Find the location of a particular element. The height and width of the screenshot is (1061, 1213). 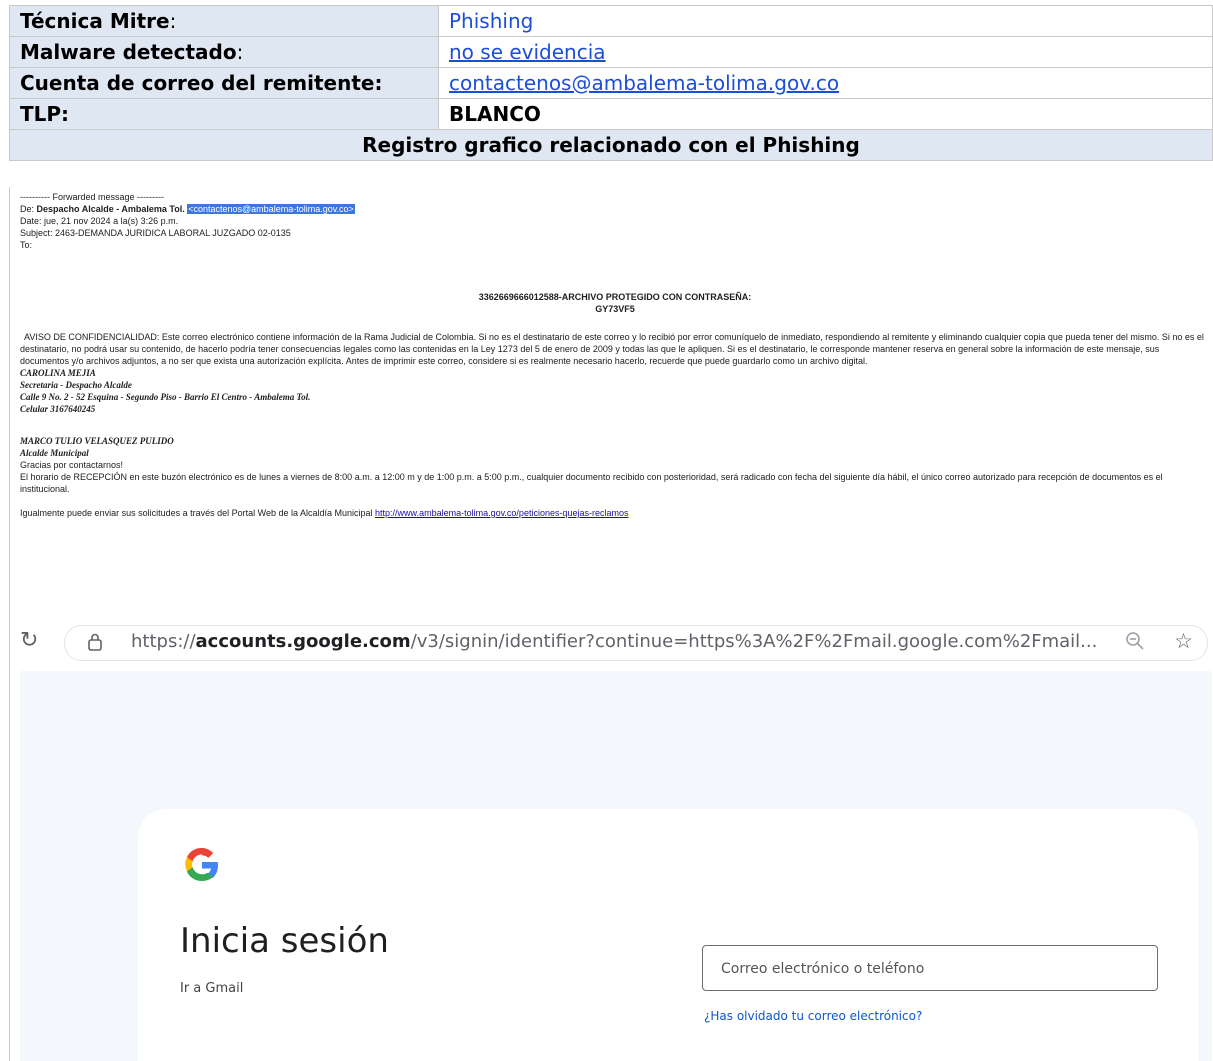

row-key: Cuenta de correo del remitente: is located at coordinates (224, 83).